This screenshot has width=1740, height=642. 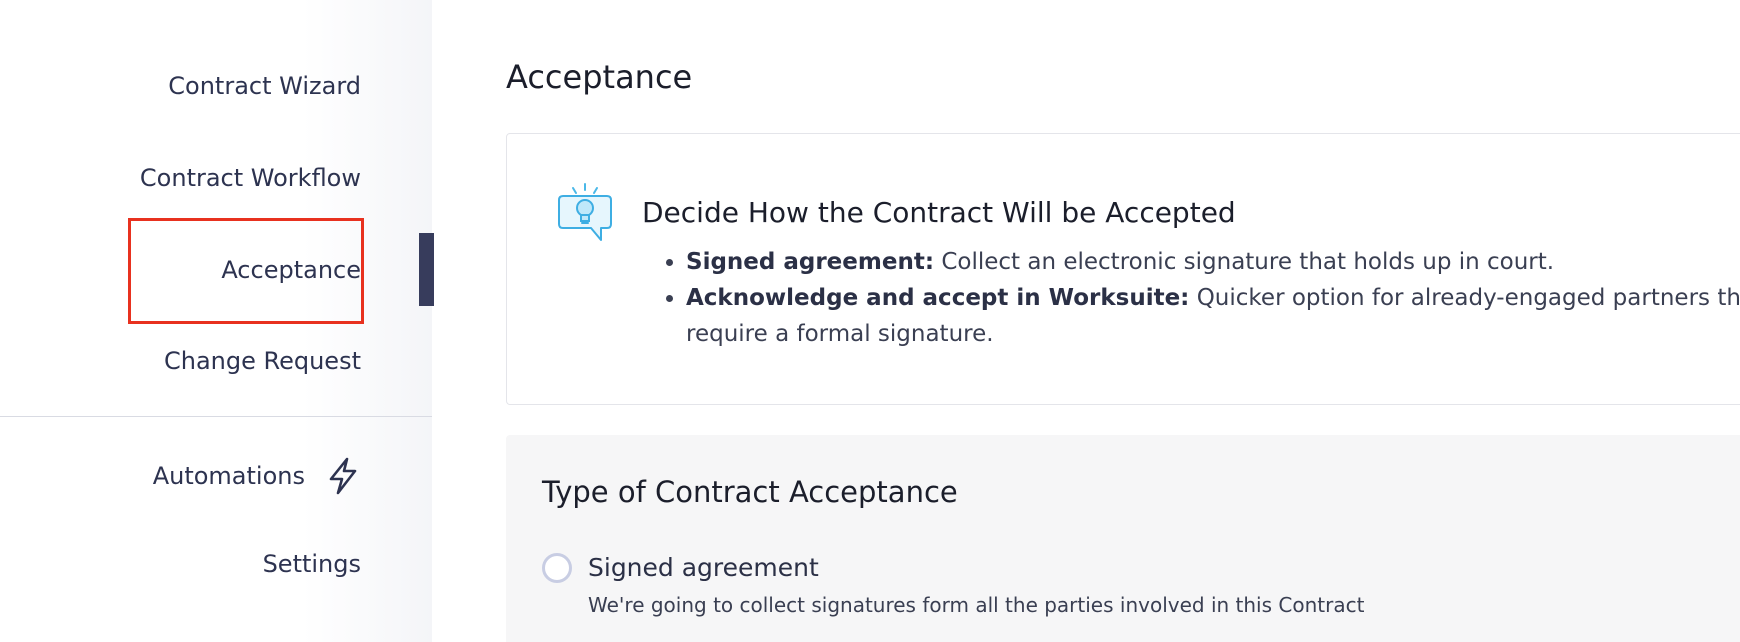 What do you see at coordinates (228, 476) in the screenshot?
I see `sidebar-item-automations-label: Automations` at bounding box center [228, 476].